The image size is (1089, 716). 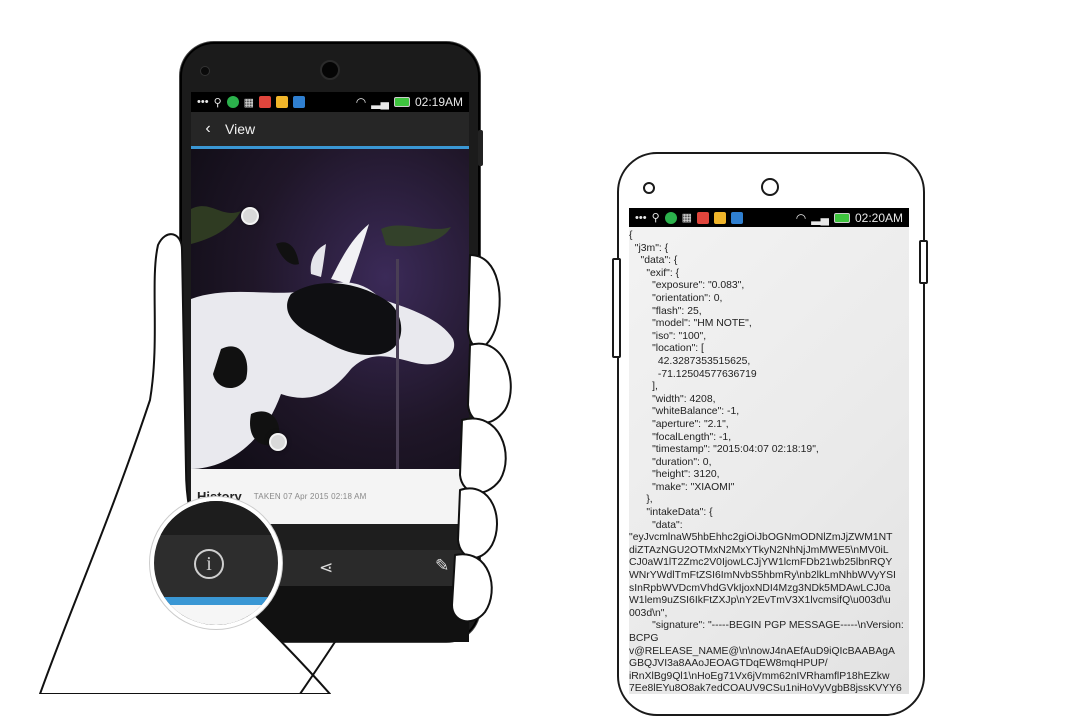 What do you see at coordinates (330, 130) in the screenshot?
I see `app-bar: ‹ View` at bounding box center [330, 130].